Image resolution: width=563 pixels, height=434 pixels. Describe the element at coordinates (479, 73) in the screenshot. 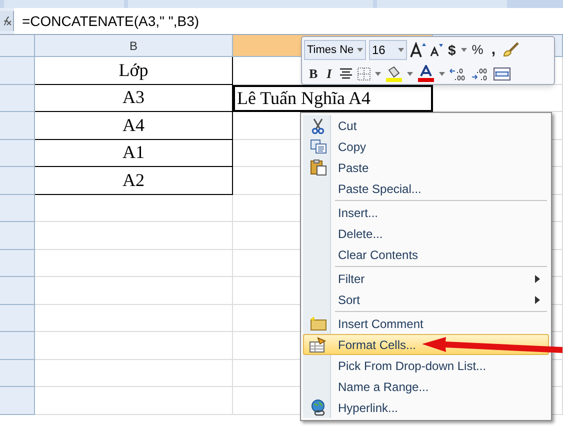

I see `decrease-decimal-icon` at that location.